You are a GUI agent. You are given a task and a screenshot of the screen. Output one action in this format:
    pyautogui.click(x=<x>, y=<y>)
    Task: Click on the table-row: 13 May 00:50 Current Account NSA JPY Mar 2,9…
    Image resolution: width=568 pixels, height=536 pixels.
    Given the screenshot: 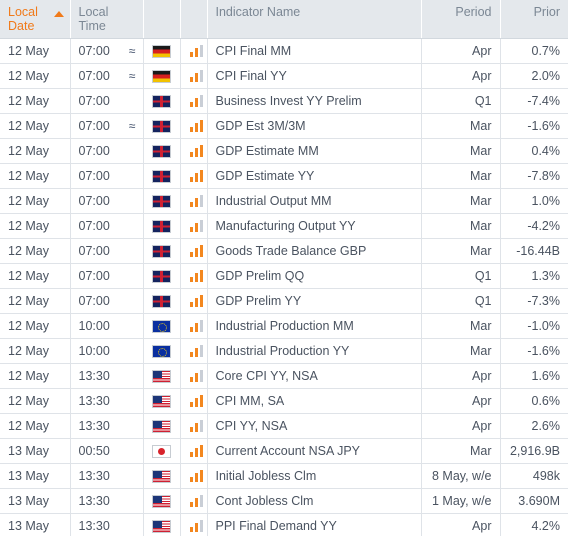 What is the action you would take?
    pyautogui.click(x=284, y=451)
    